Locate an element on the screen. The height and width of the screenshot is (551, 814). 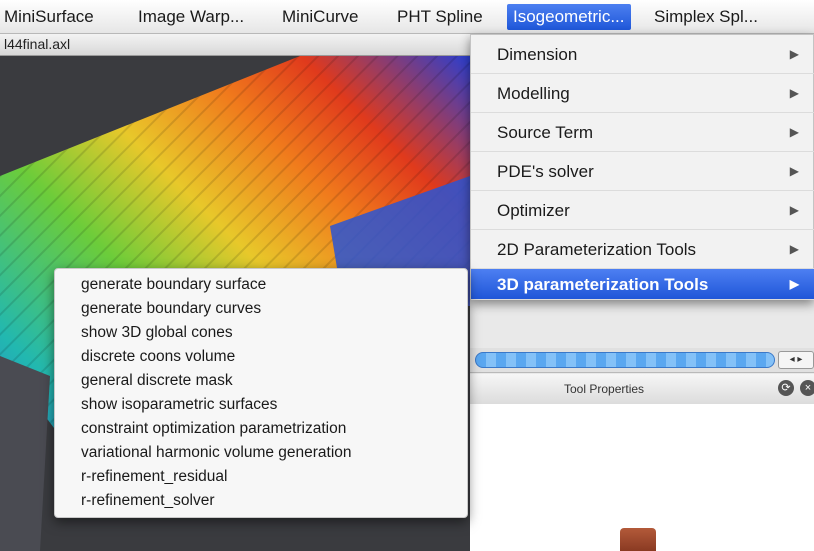
tool-properties-title: Tool Properties is located at coordinates (604, 389).